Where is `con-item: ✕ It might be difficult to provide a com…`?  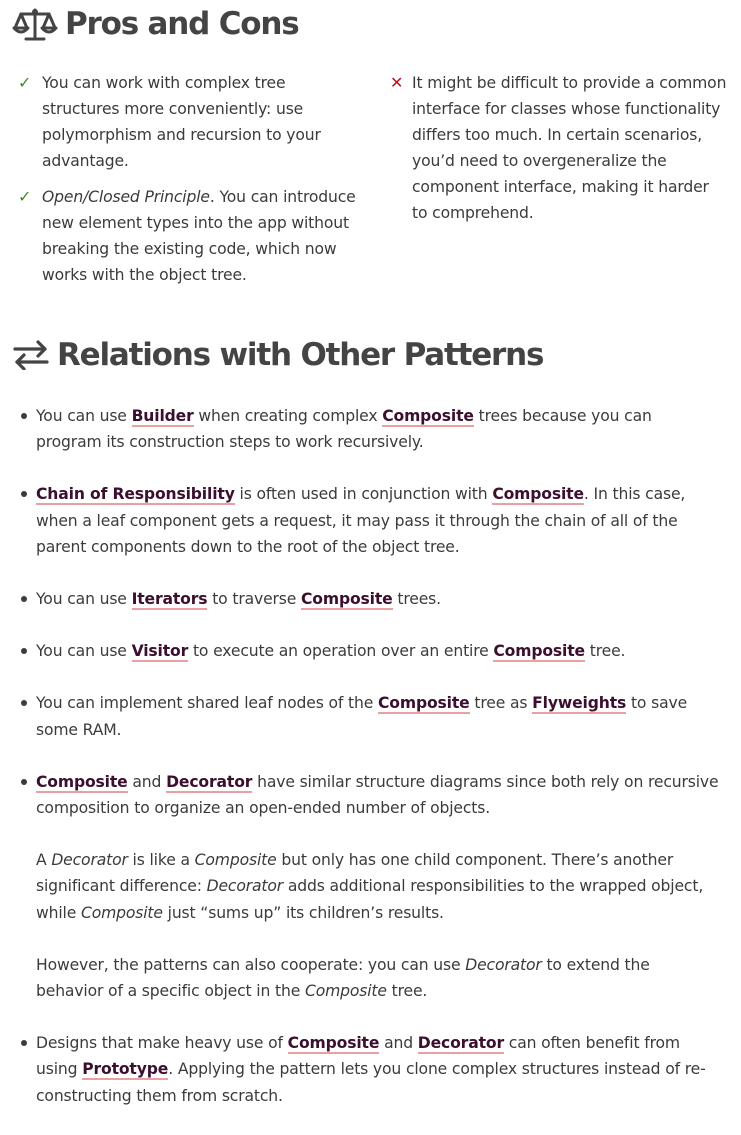 con-item: ✕ It might be difficult to provide a com… is located at coordinates (555, 148).